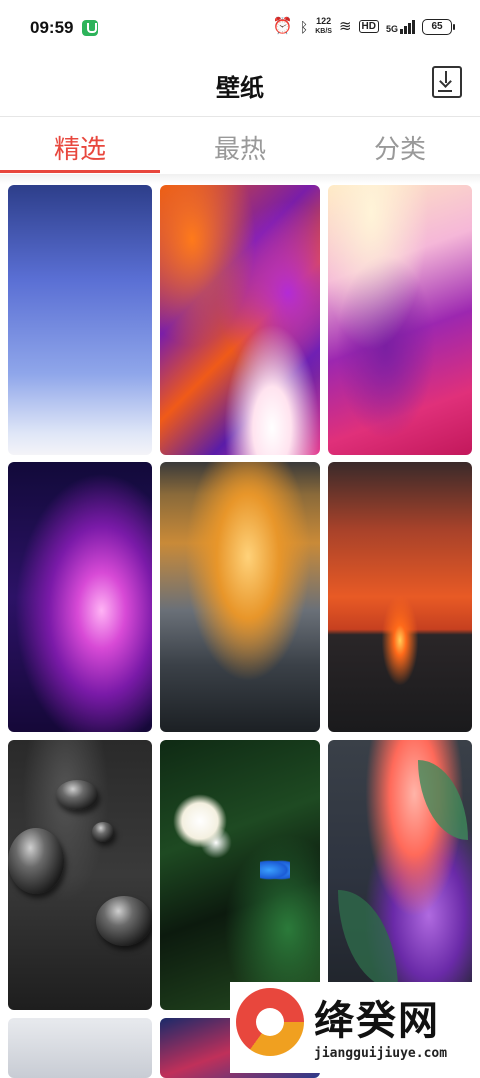 The image size is (480, 1078). Describe the element at coordinates (323, 26) in the screenshot. I see `net-speed: 122 KB/S` at that location.